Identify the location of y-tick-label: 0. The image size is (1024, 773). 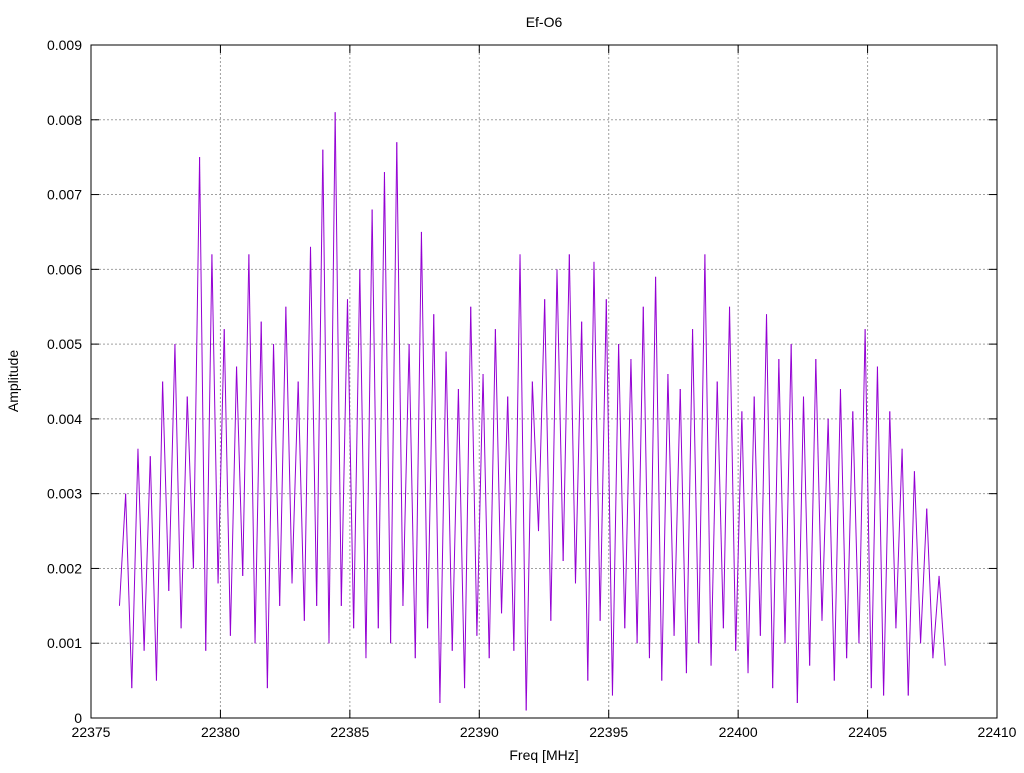
(78, 718).